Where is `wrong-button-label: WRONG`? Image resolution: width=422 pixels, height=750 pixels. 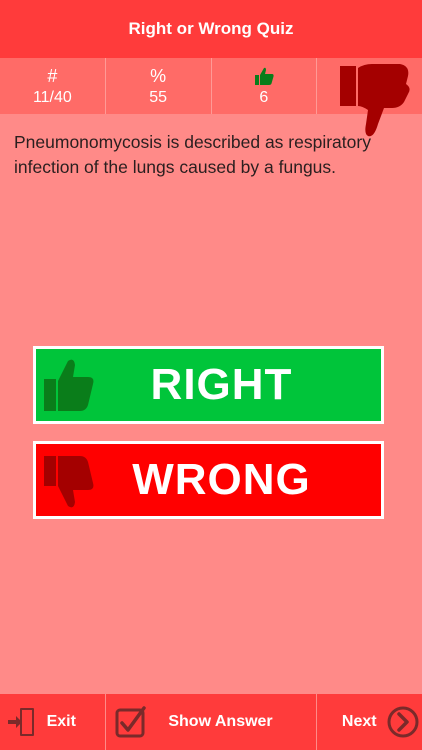
wrong-button-label: WRONG is located at coordinates (221, 479).